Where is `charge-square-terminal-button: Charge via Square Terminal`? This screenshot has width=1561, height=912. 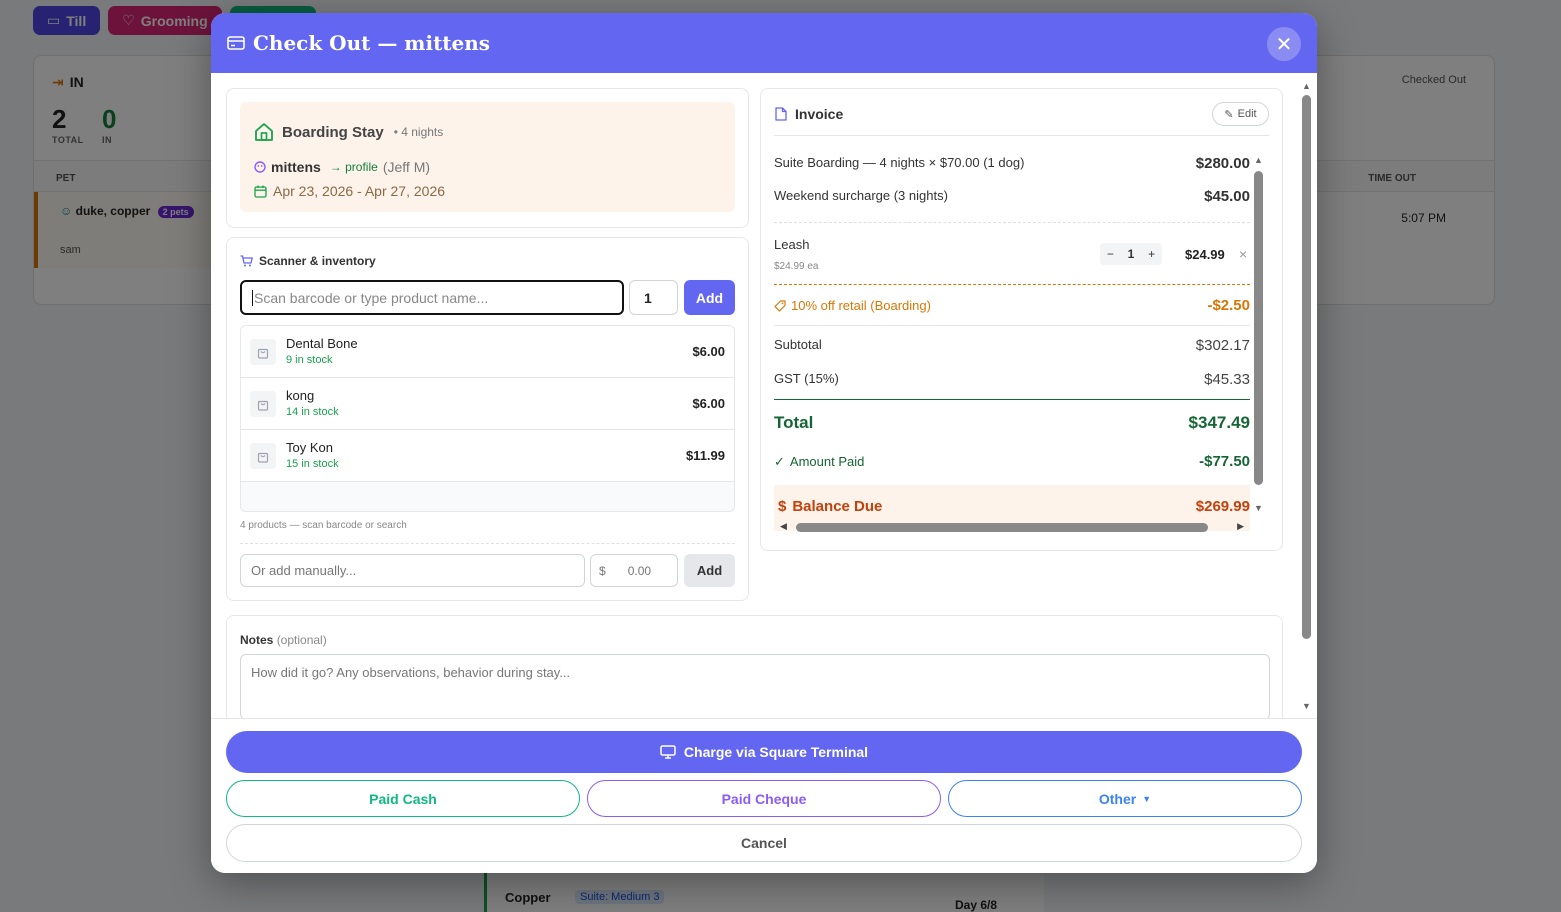 charge-square-terminal-button: Charge via Square Terminal is located at coordinates (764, 752).